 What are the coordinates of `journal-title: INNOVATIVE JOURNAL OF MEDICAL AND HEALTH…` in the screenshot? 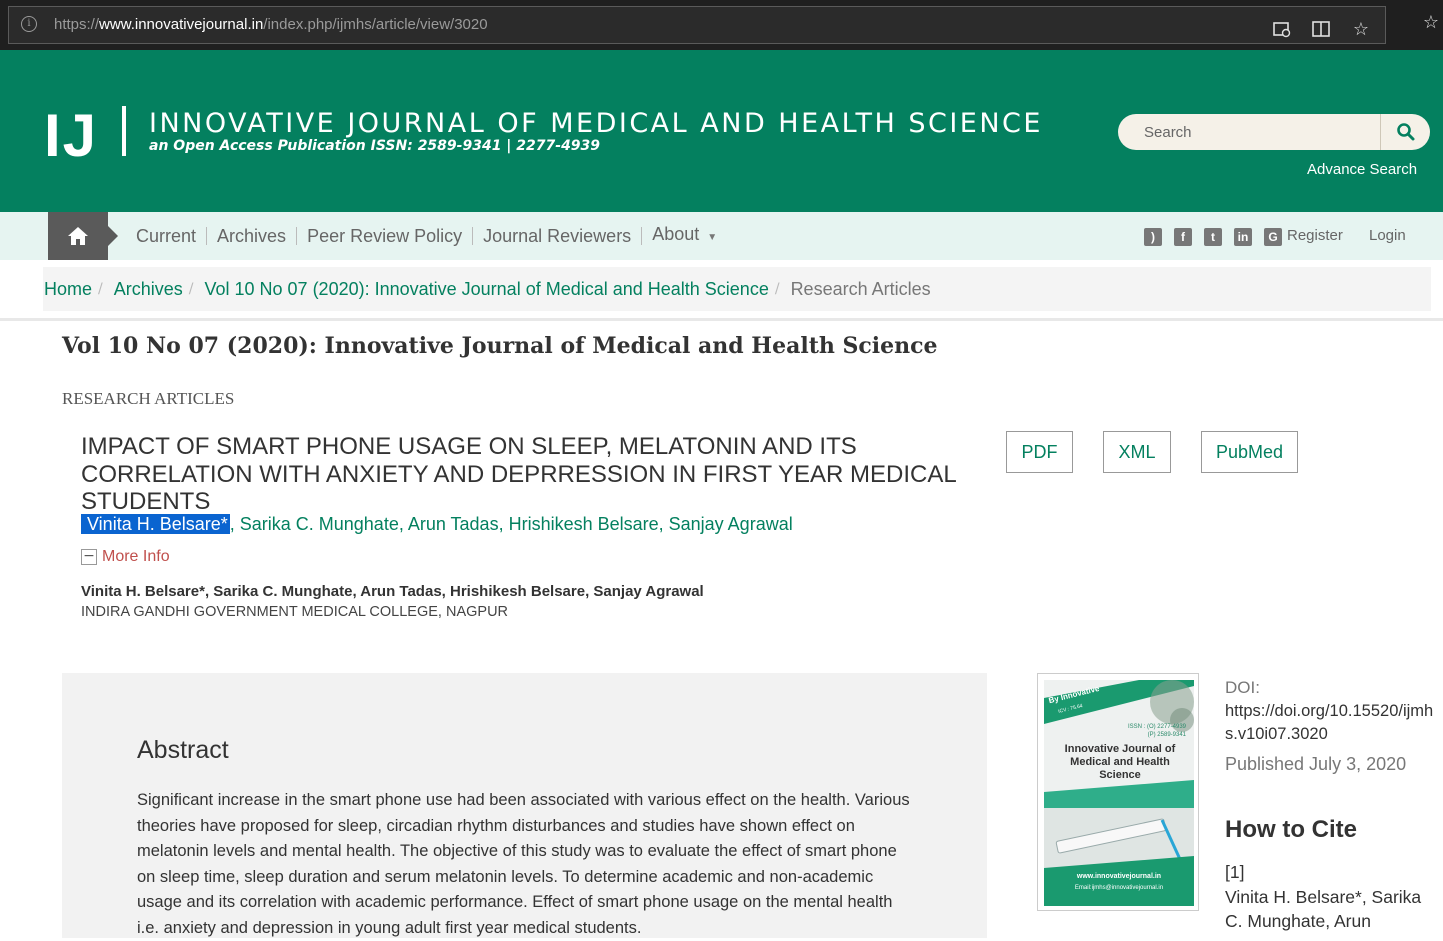 It's located at (596, 123).